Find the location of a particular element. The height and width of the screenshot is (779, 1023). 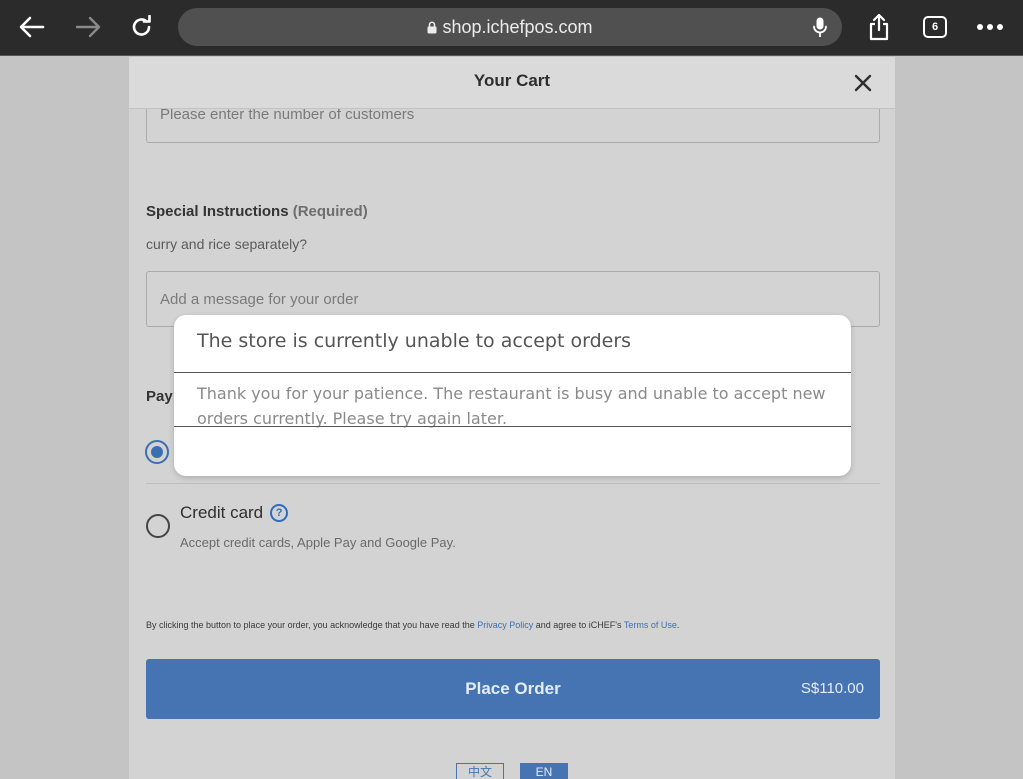

tab-count-badge: 6 is located at coordinates (935, 27).